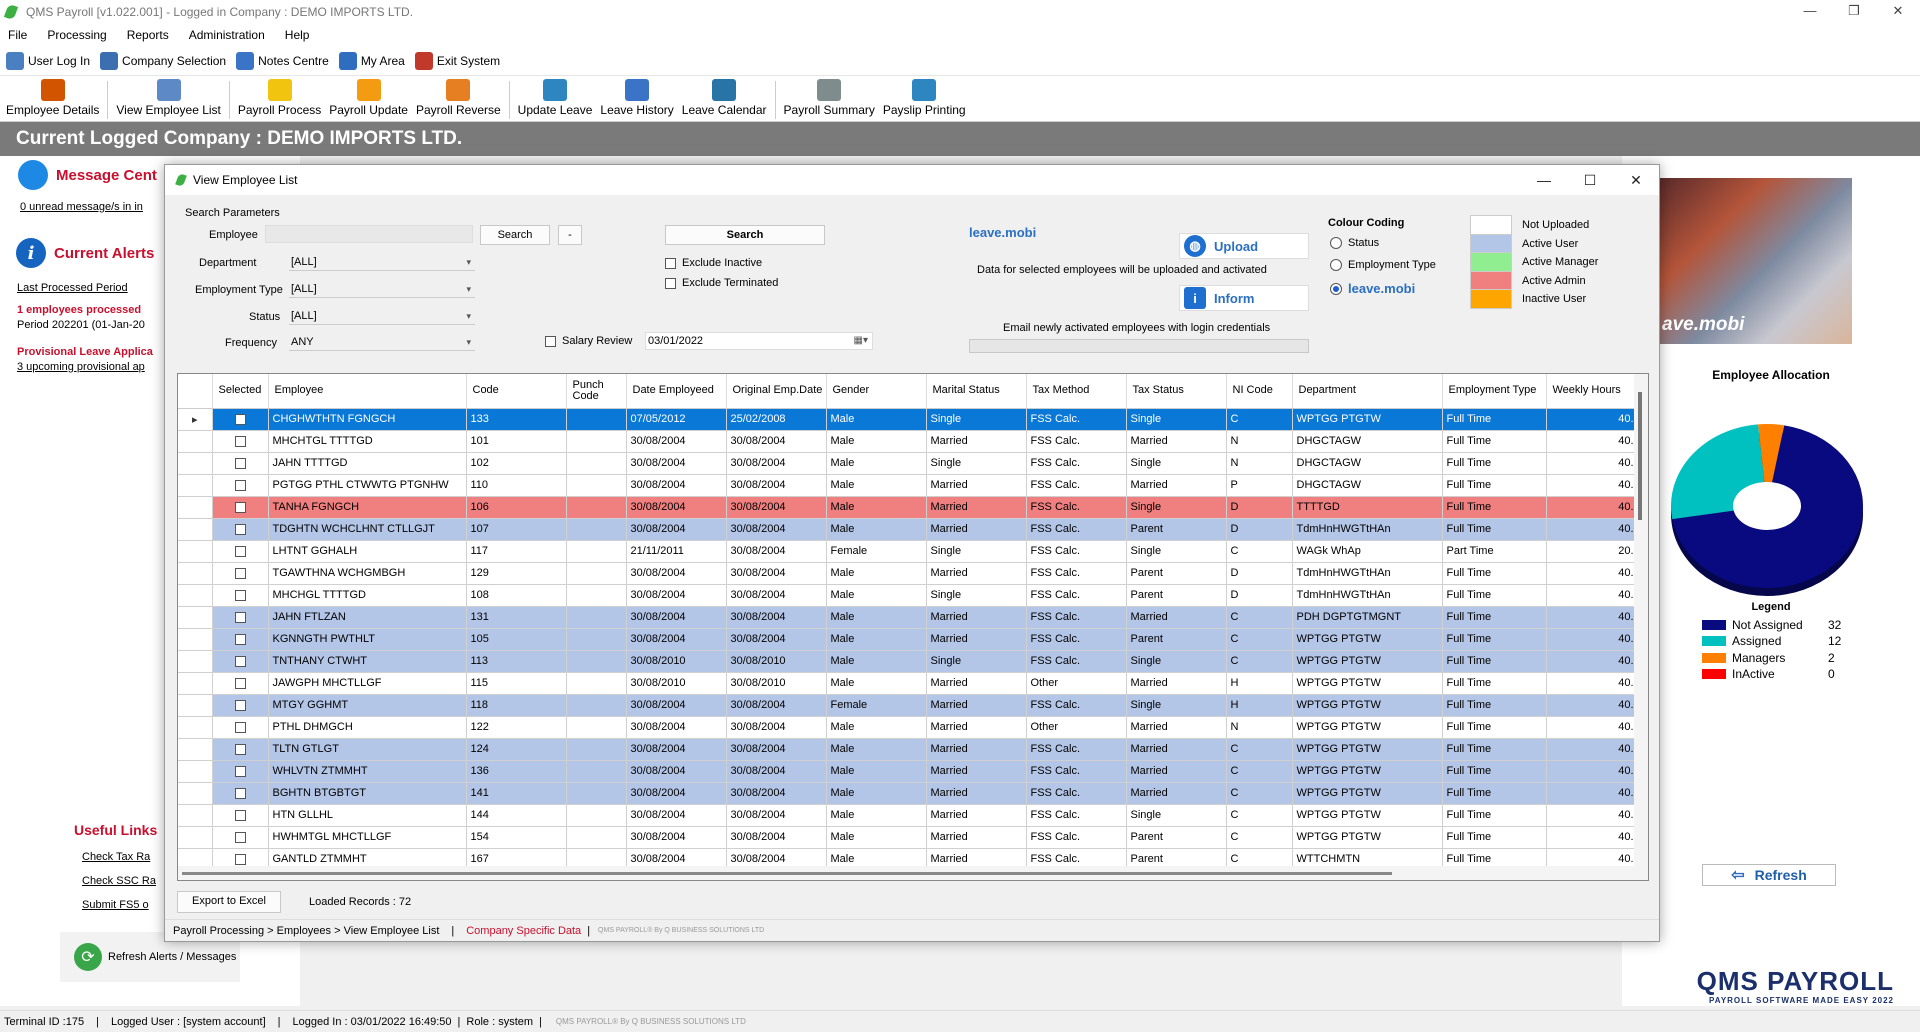 This screenshot has width=1920, height=1032. I want to click on leave-calendar-button: Leave Calendar, so click(724, 100).